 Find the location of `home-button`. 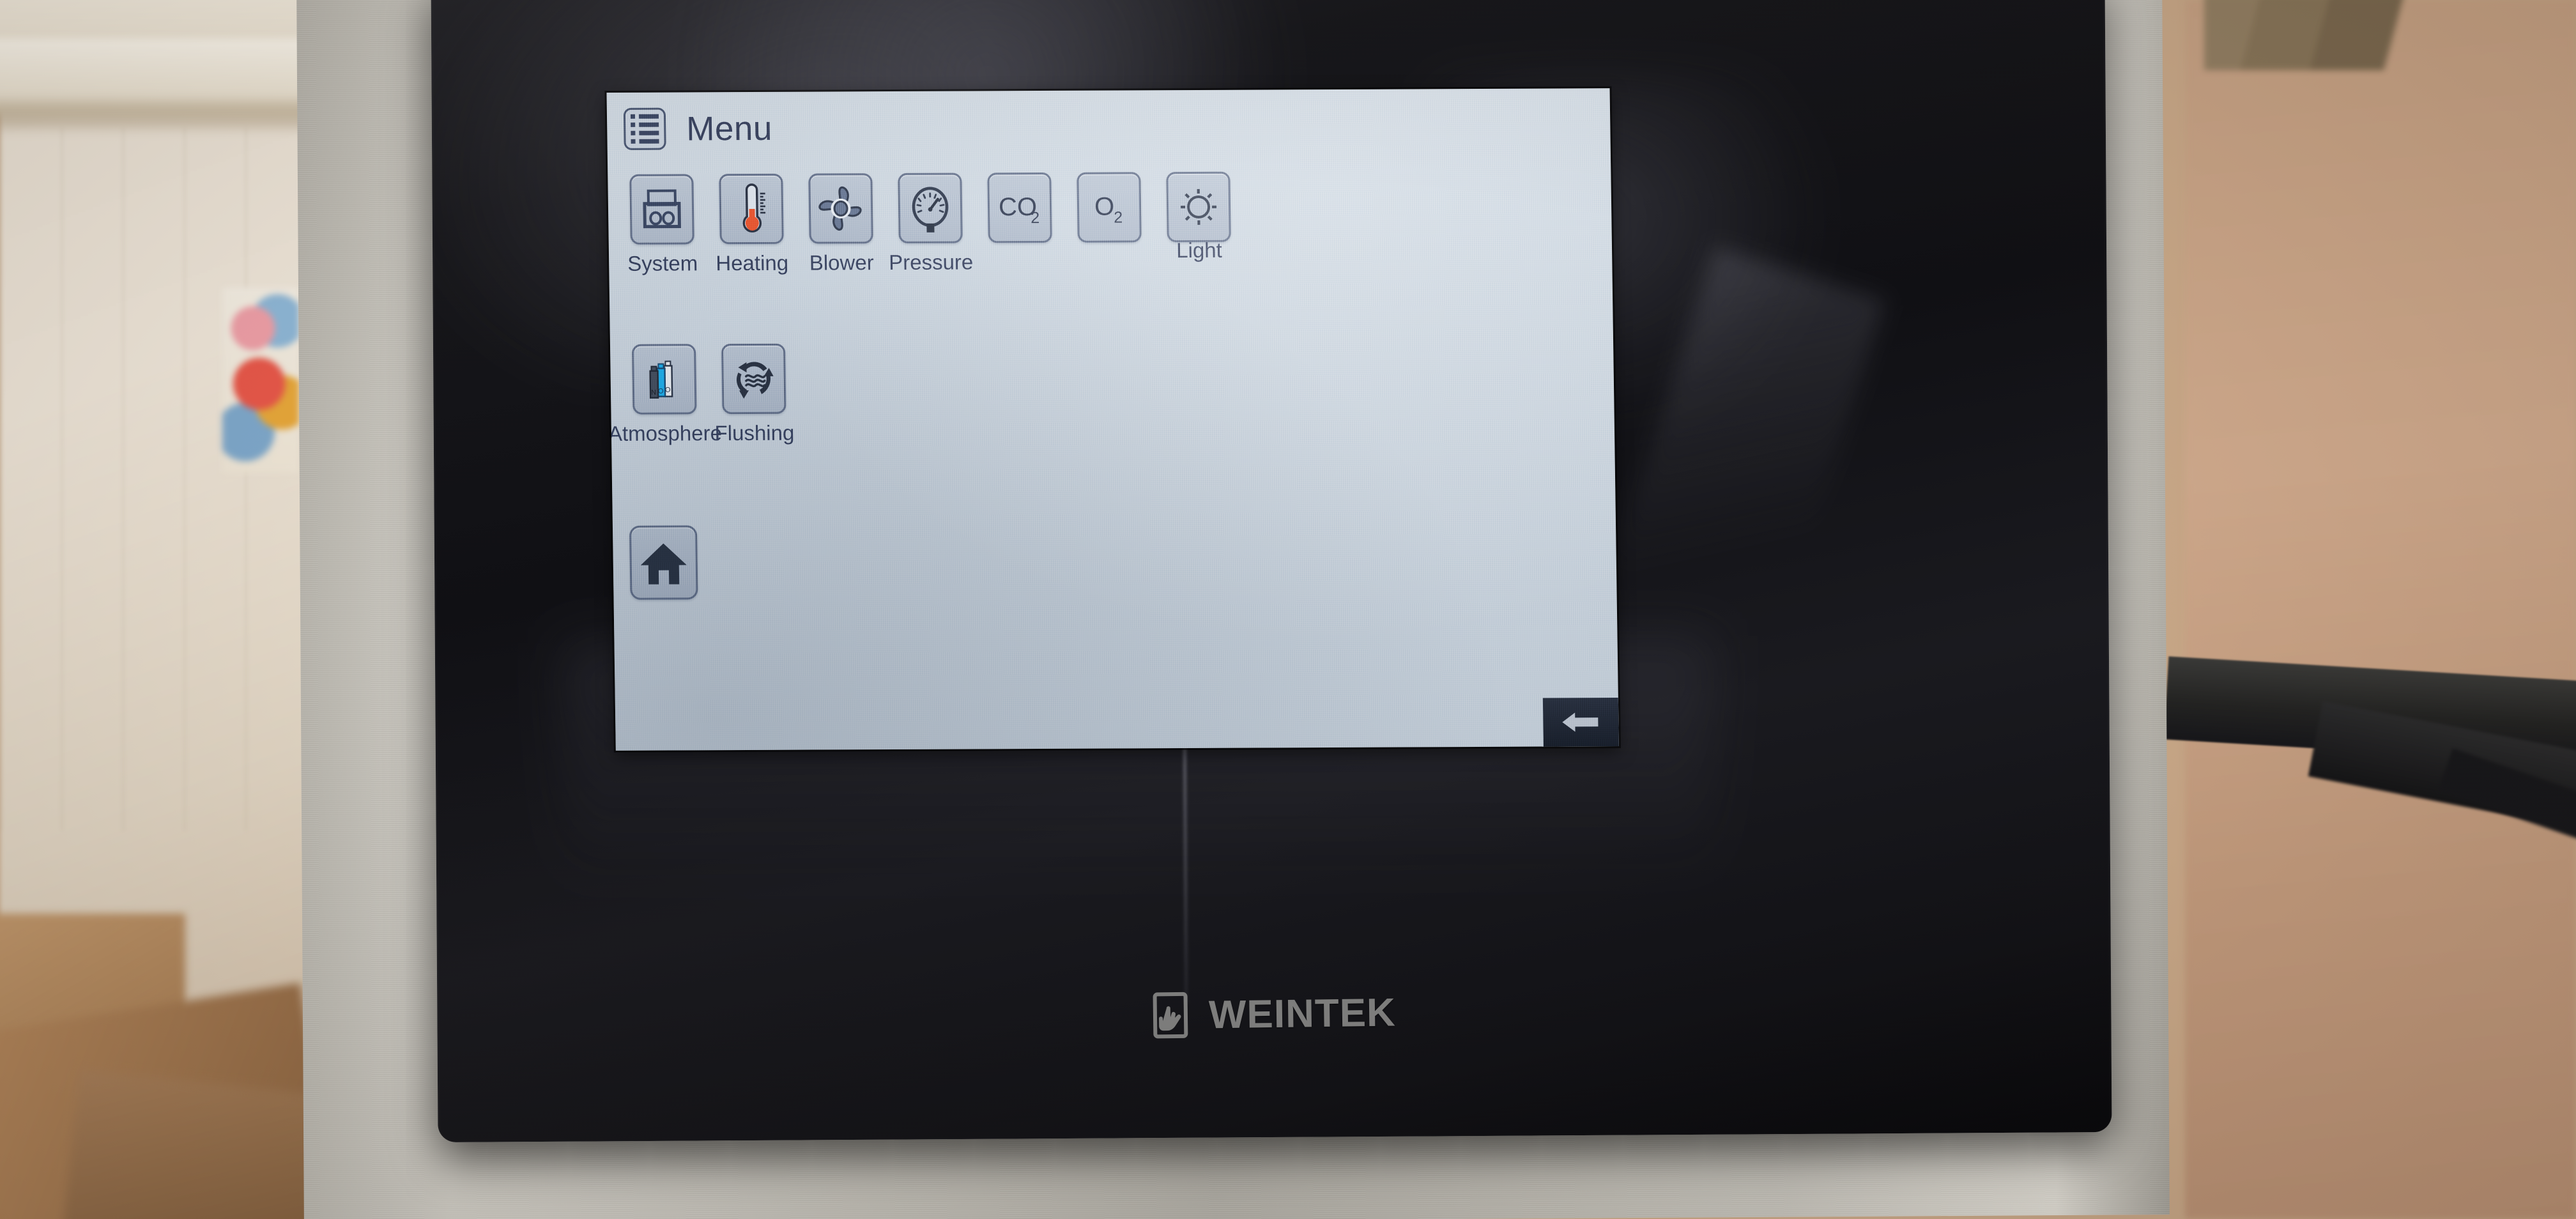

home-button is located at coordinates (663, 562).